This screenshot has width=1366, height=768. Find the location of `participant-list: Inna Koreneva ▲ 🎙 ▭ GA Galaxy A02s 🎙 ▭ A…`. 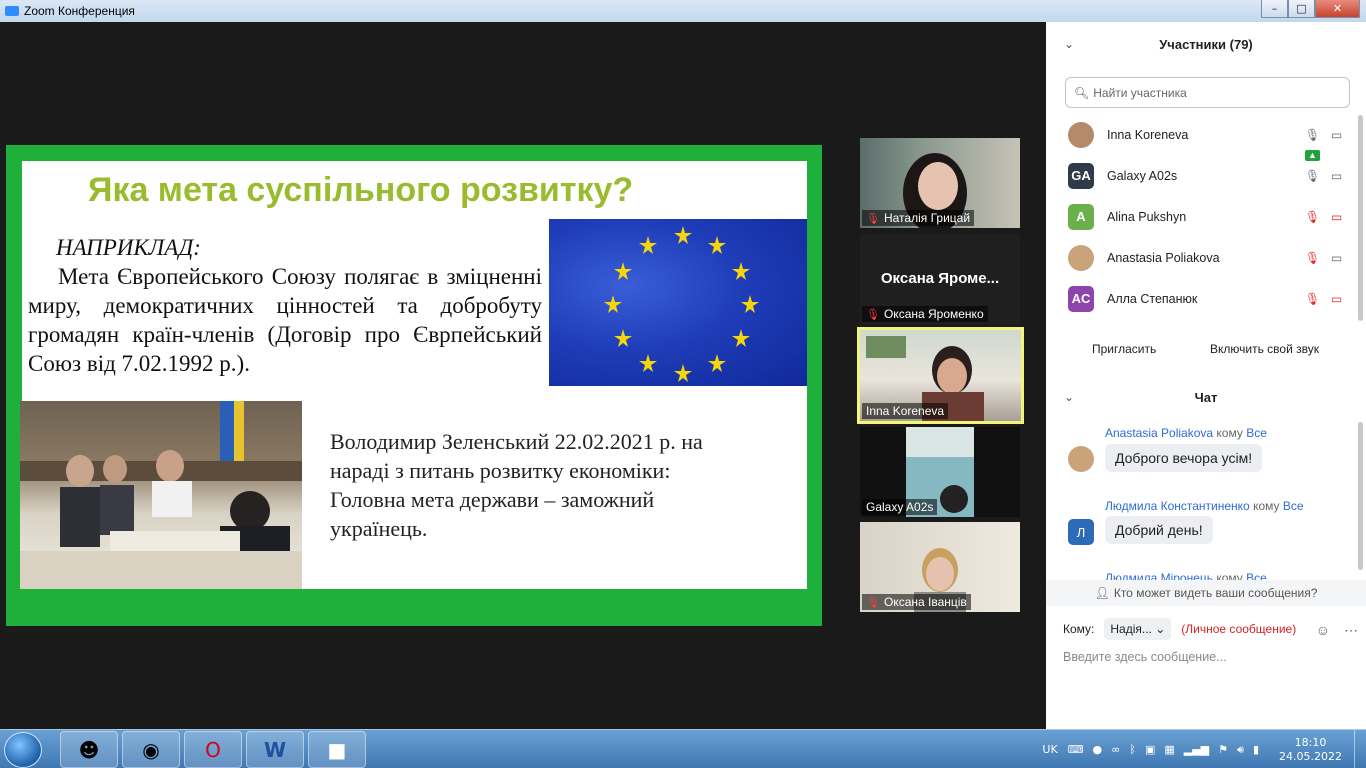

participant-list: Inna Koreneva ▲ 🎙 ▭ GA Galaxy A02s 🎙 ▭ A… is located at coordinates (1206, 216).